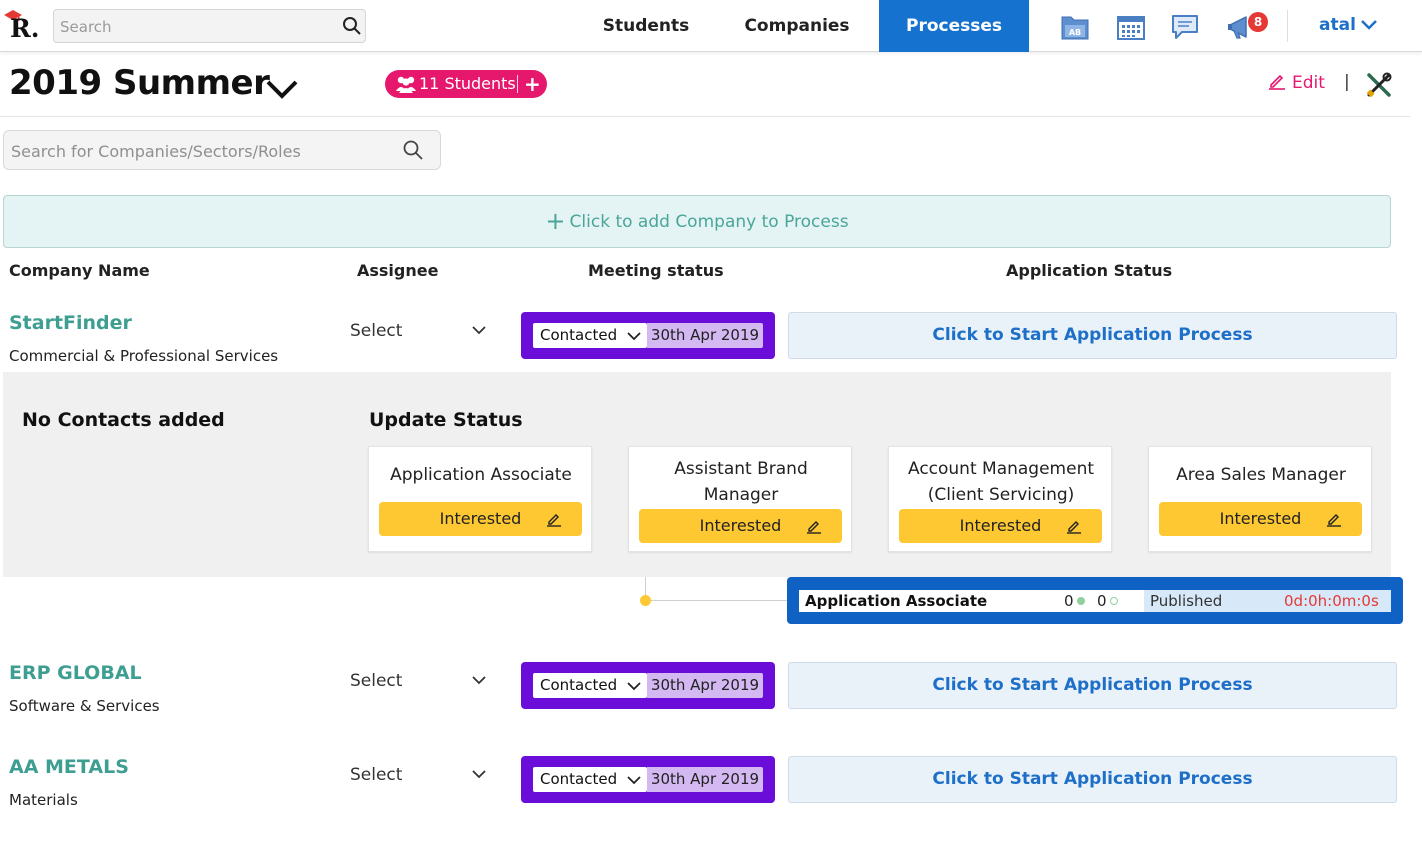  What do you see at coordinates (555, 221) in the screenshot?
I see `plus-icon: +` at bounding box center [555, 221].